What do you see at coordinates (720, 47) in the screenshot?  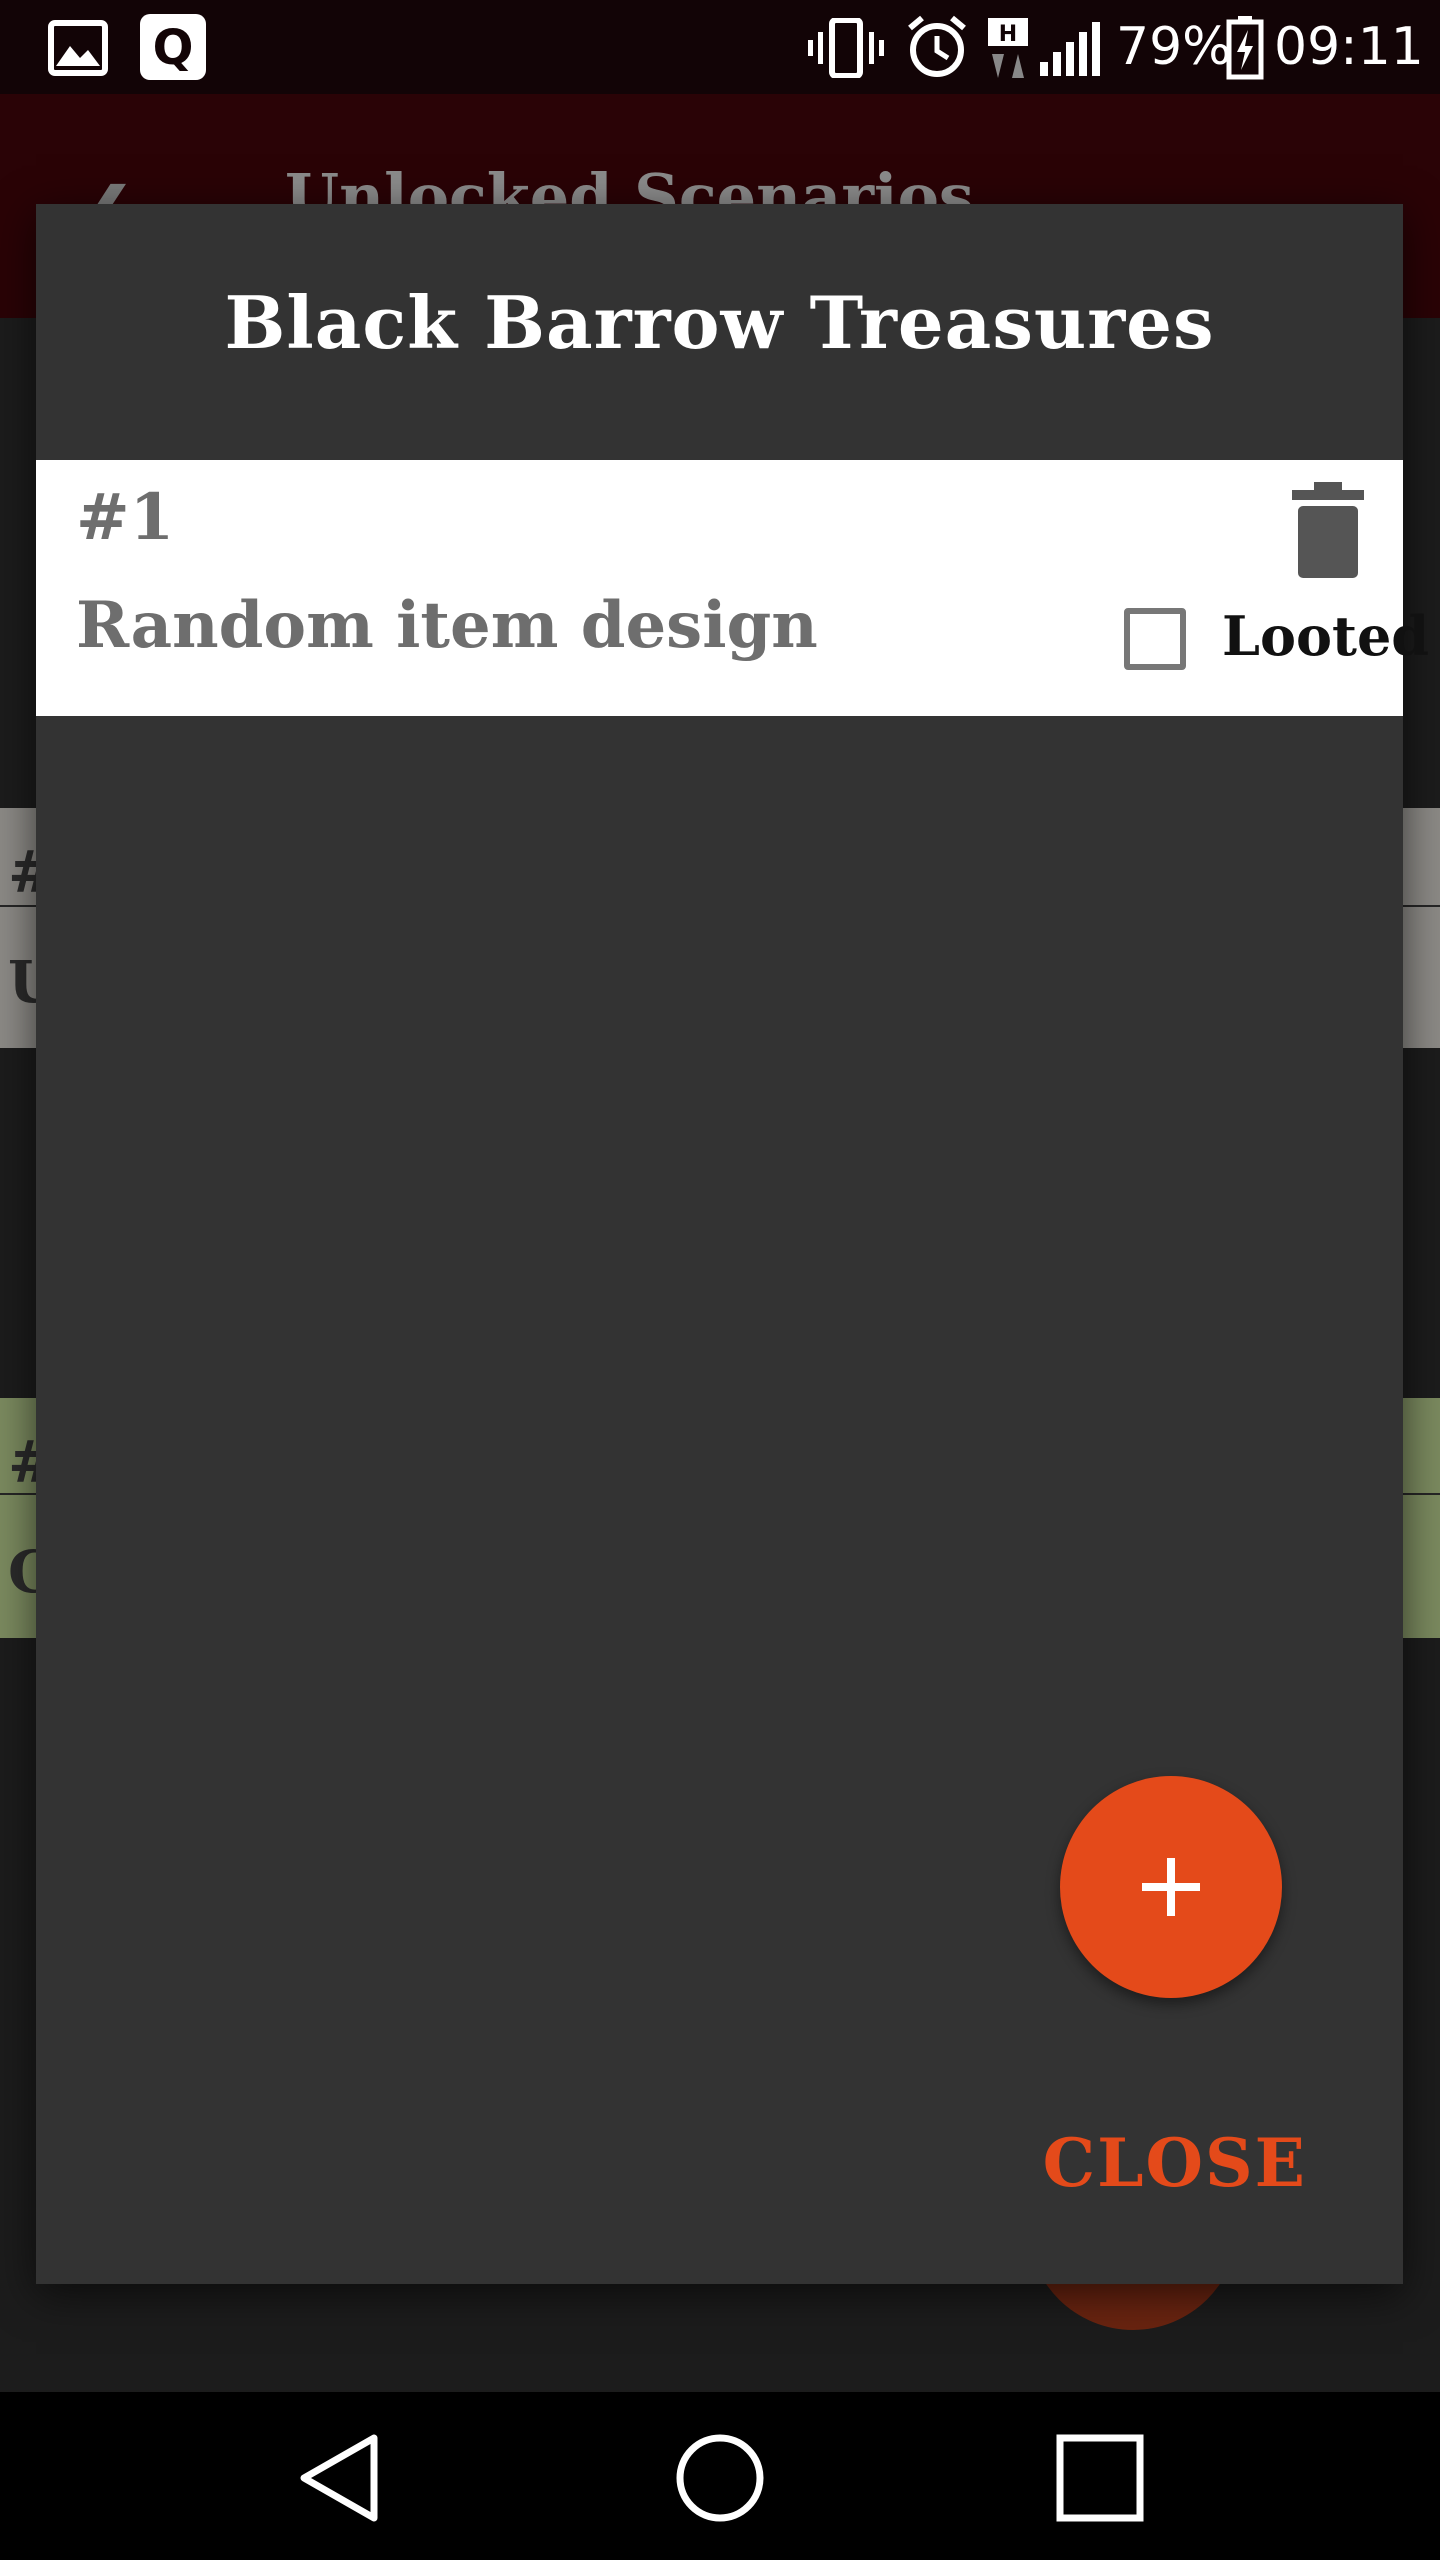 I see `status-bar: Q H 79% 09:11` at bounding box center [720, 47].